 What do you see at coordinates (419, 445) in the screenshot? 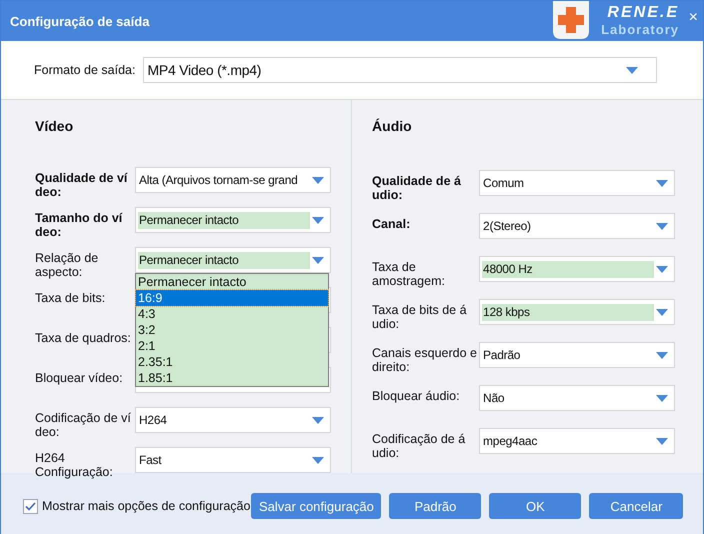
I see `field-label: Codificação de á udio:` at bounding box center [419, 445].